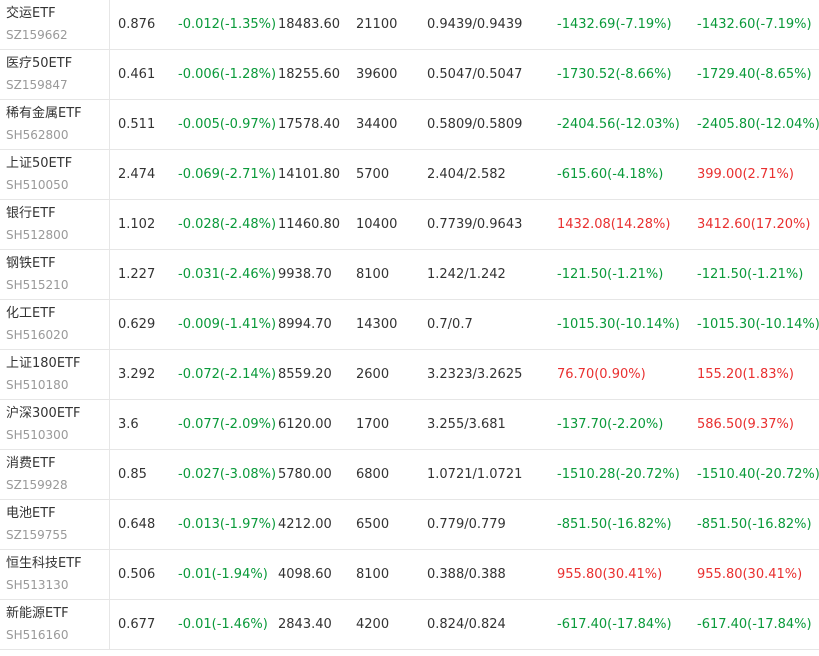  What do you see at coordinates (37, 585) in the screenshot?
I see `fund-code: SH513130` at bounding box center [37, 585].